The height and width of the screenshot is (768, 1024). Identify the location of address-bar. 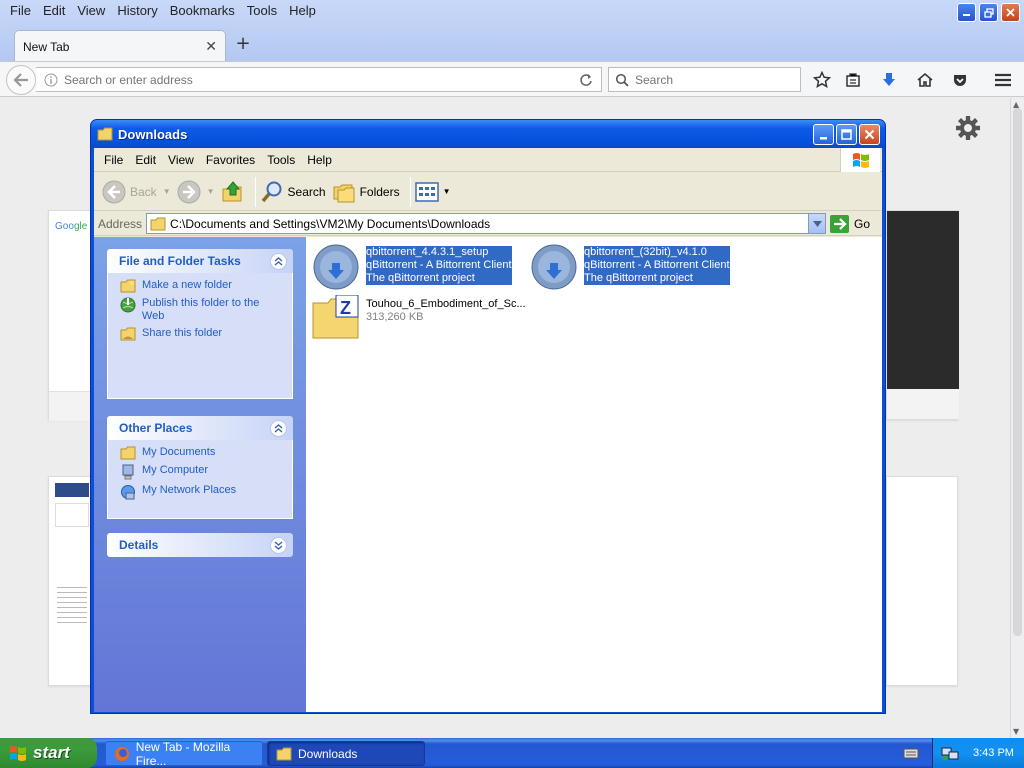
(319, 79).